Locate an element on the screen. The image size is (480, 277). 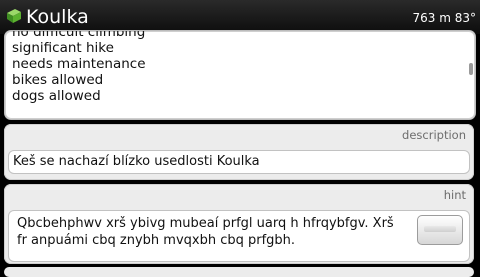
description-label: description is located at coordinates (434, 135).